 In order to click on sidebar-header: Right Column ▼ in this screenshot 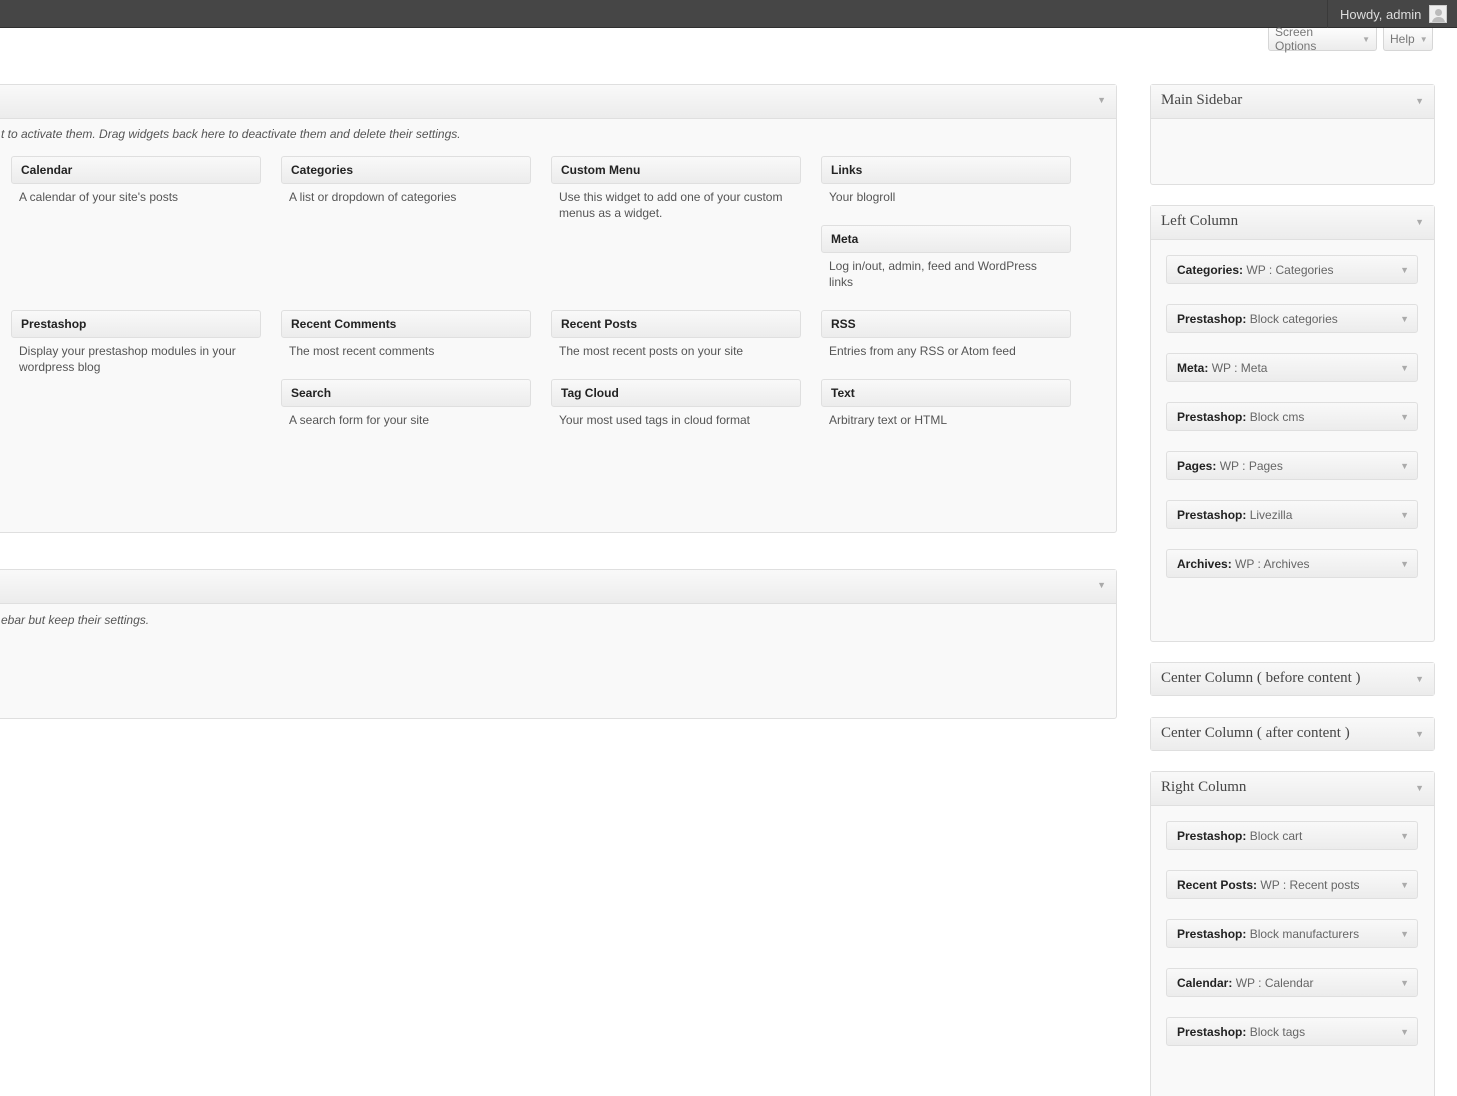, I will do `click(1292, 789)`.